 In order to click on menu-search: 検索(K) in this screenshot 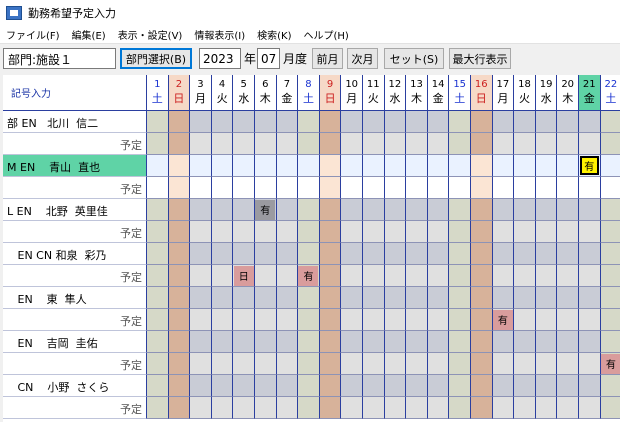, I will do `click(274, 34)`.